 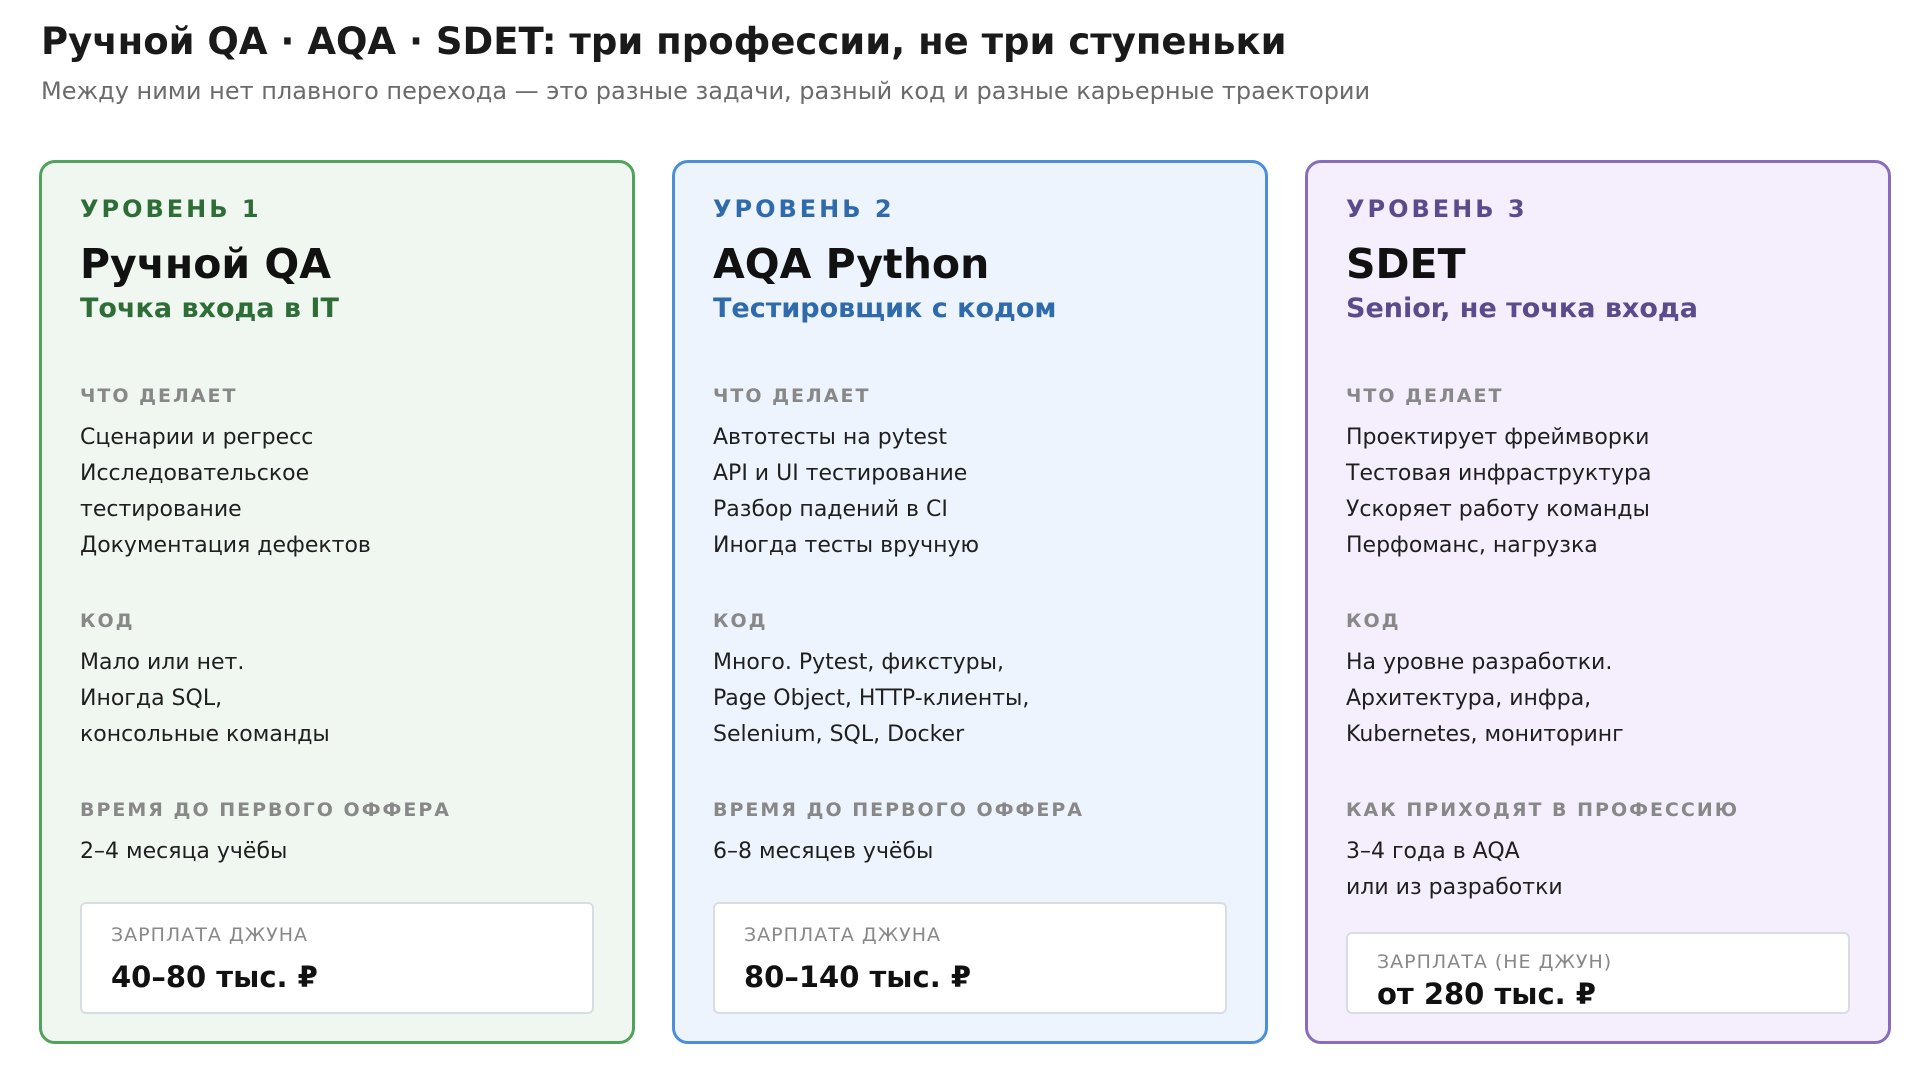 I want to click on code-item: На уровне разработки., so click(x=1479, y=662).